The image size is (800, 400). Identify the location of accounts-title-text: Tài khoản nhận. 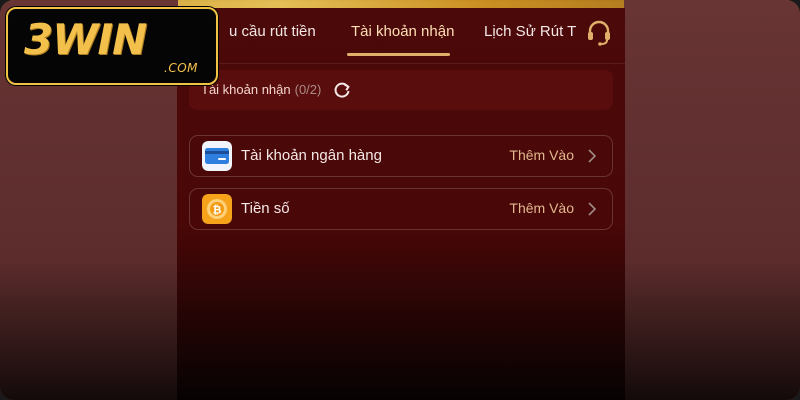
(246, 89).